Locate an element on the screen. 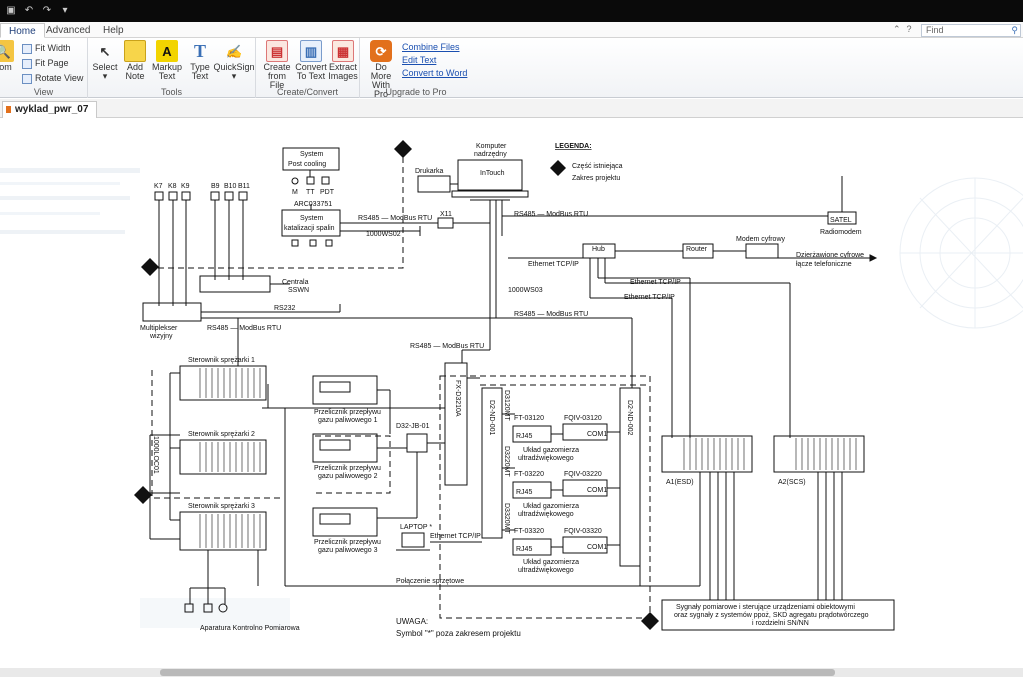  label-k8: K8 is located at coordinates (172, 186).